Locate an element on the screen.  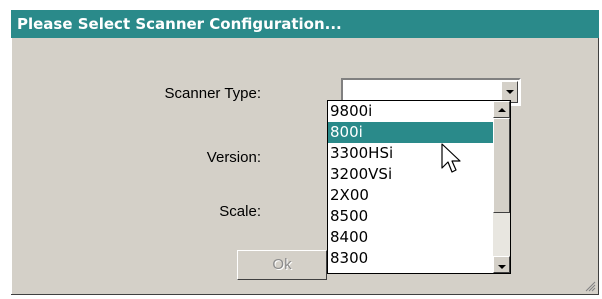
scroll-thumb is located at coordinates (501, 165).